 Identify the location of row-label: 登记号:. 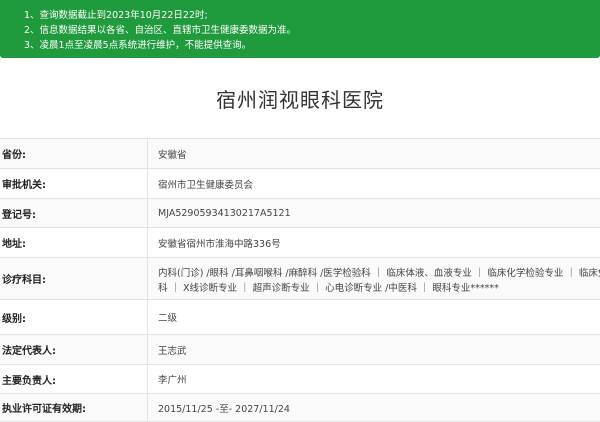
(74, 213).